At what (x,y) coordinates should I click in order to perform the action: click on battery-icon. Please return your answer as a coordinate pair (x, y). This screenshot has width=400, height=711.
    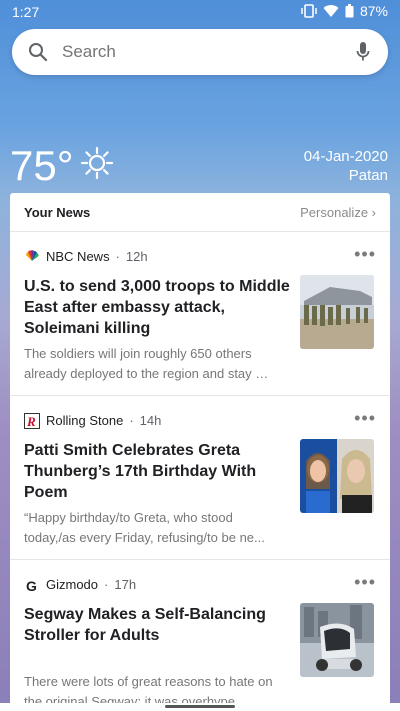
    Looking at the image, I should click on (349, 11).